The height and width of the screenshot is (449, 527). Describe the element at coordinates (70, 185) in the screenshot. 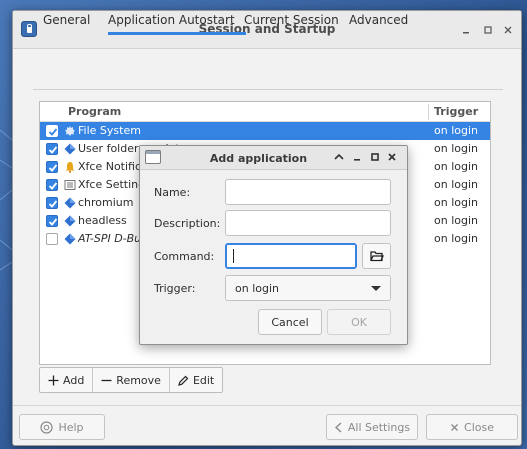

I see `settings-icon` at that location.